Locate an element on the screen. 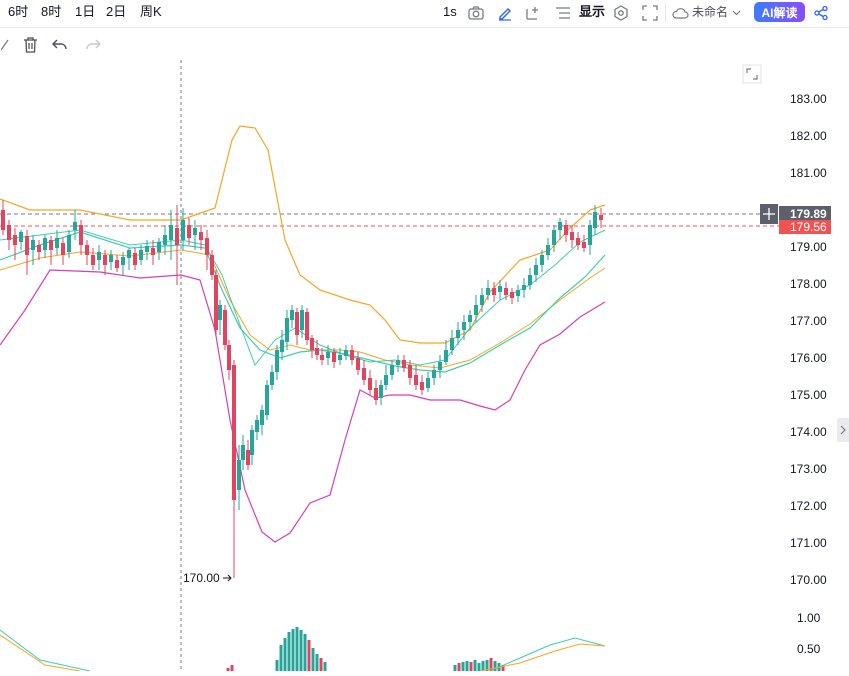 This screenshot has height=676, width=849. timeframe-2d: 2日 is located at coordinates (116, 12).